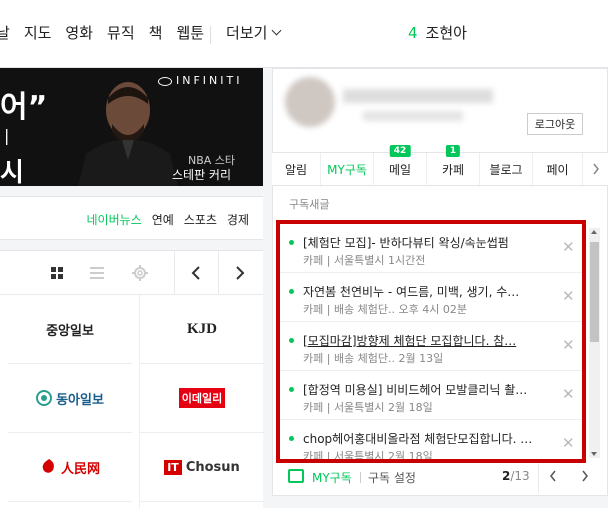  What do you see at coordinates (516, 476) in the screenshot?
I see `page-indicator: 2/13` at bounding box center [516, 476].